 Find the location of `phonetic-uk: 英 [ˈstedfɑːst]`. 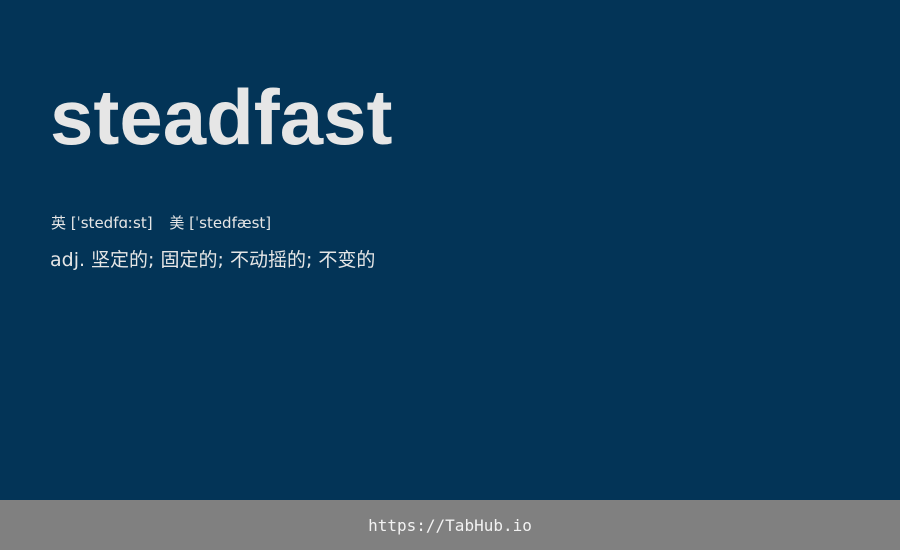

phonetic-uk: 英 [ˈstedfɑːst] is located at coordinates (102, 223).